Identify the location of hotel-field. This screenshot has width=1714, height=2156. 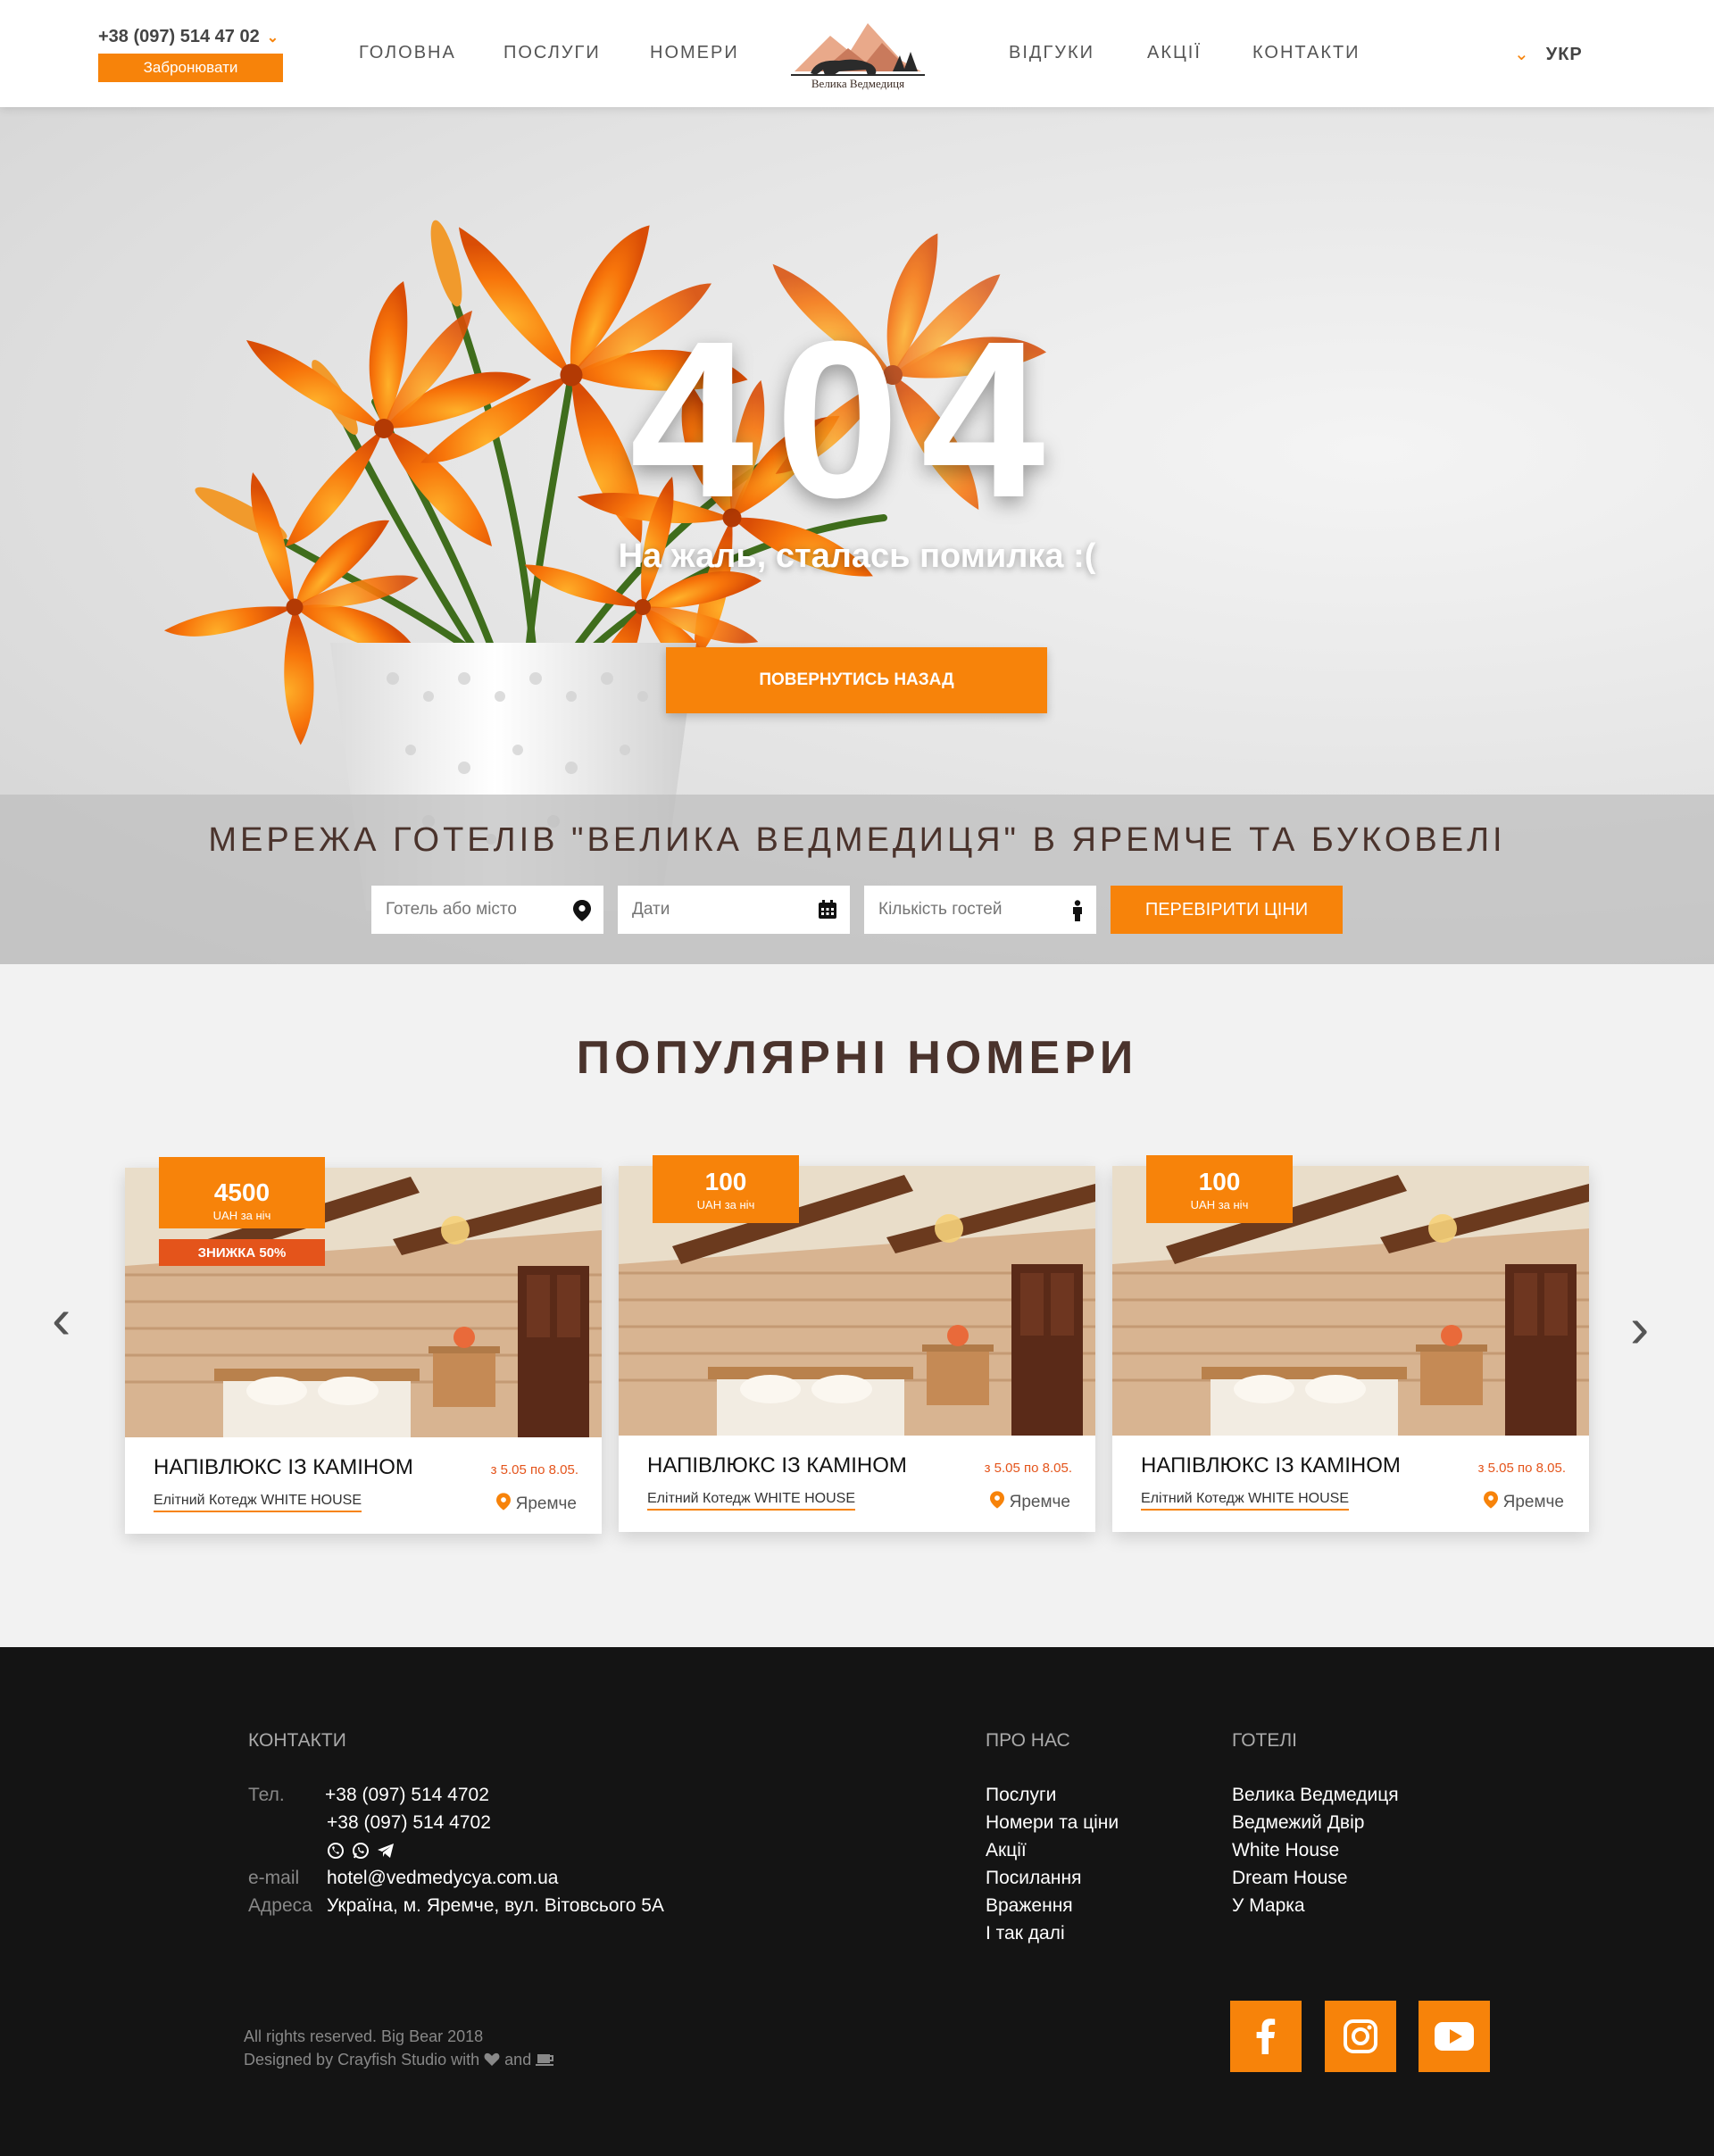
(487, 910).